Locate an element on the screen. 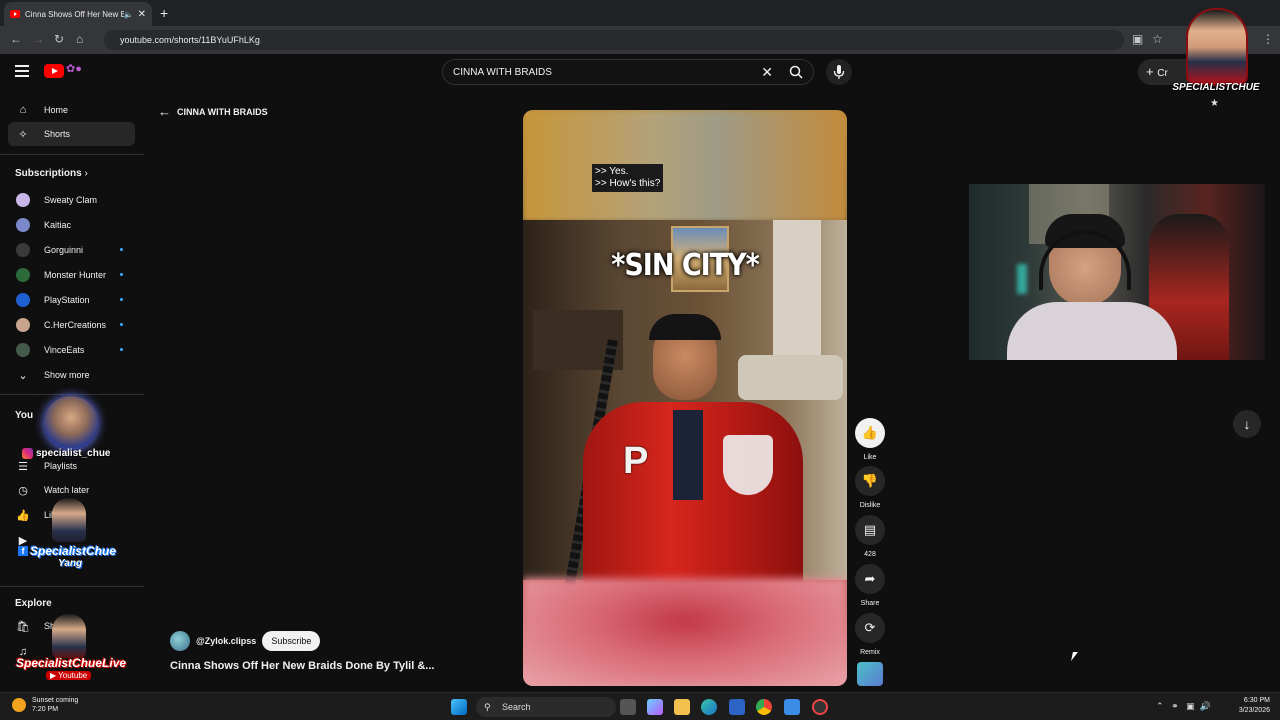 The height and width of the screenshot is (720, 1280). facebook-icon: f is located at coordinates (23, 551).